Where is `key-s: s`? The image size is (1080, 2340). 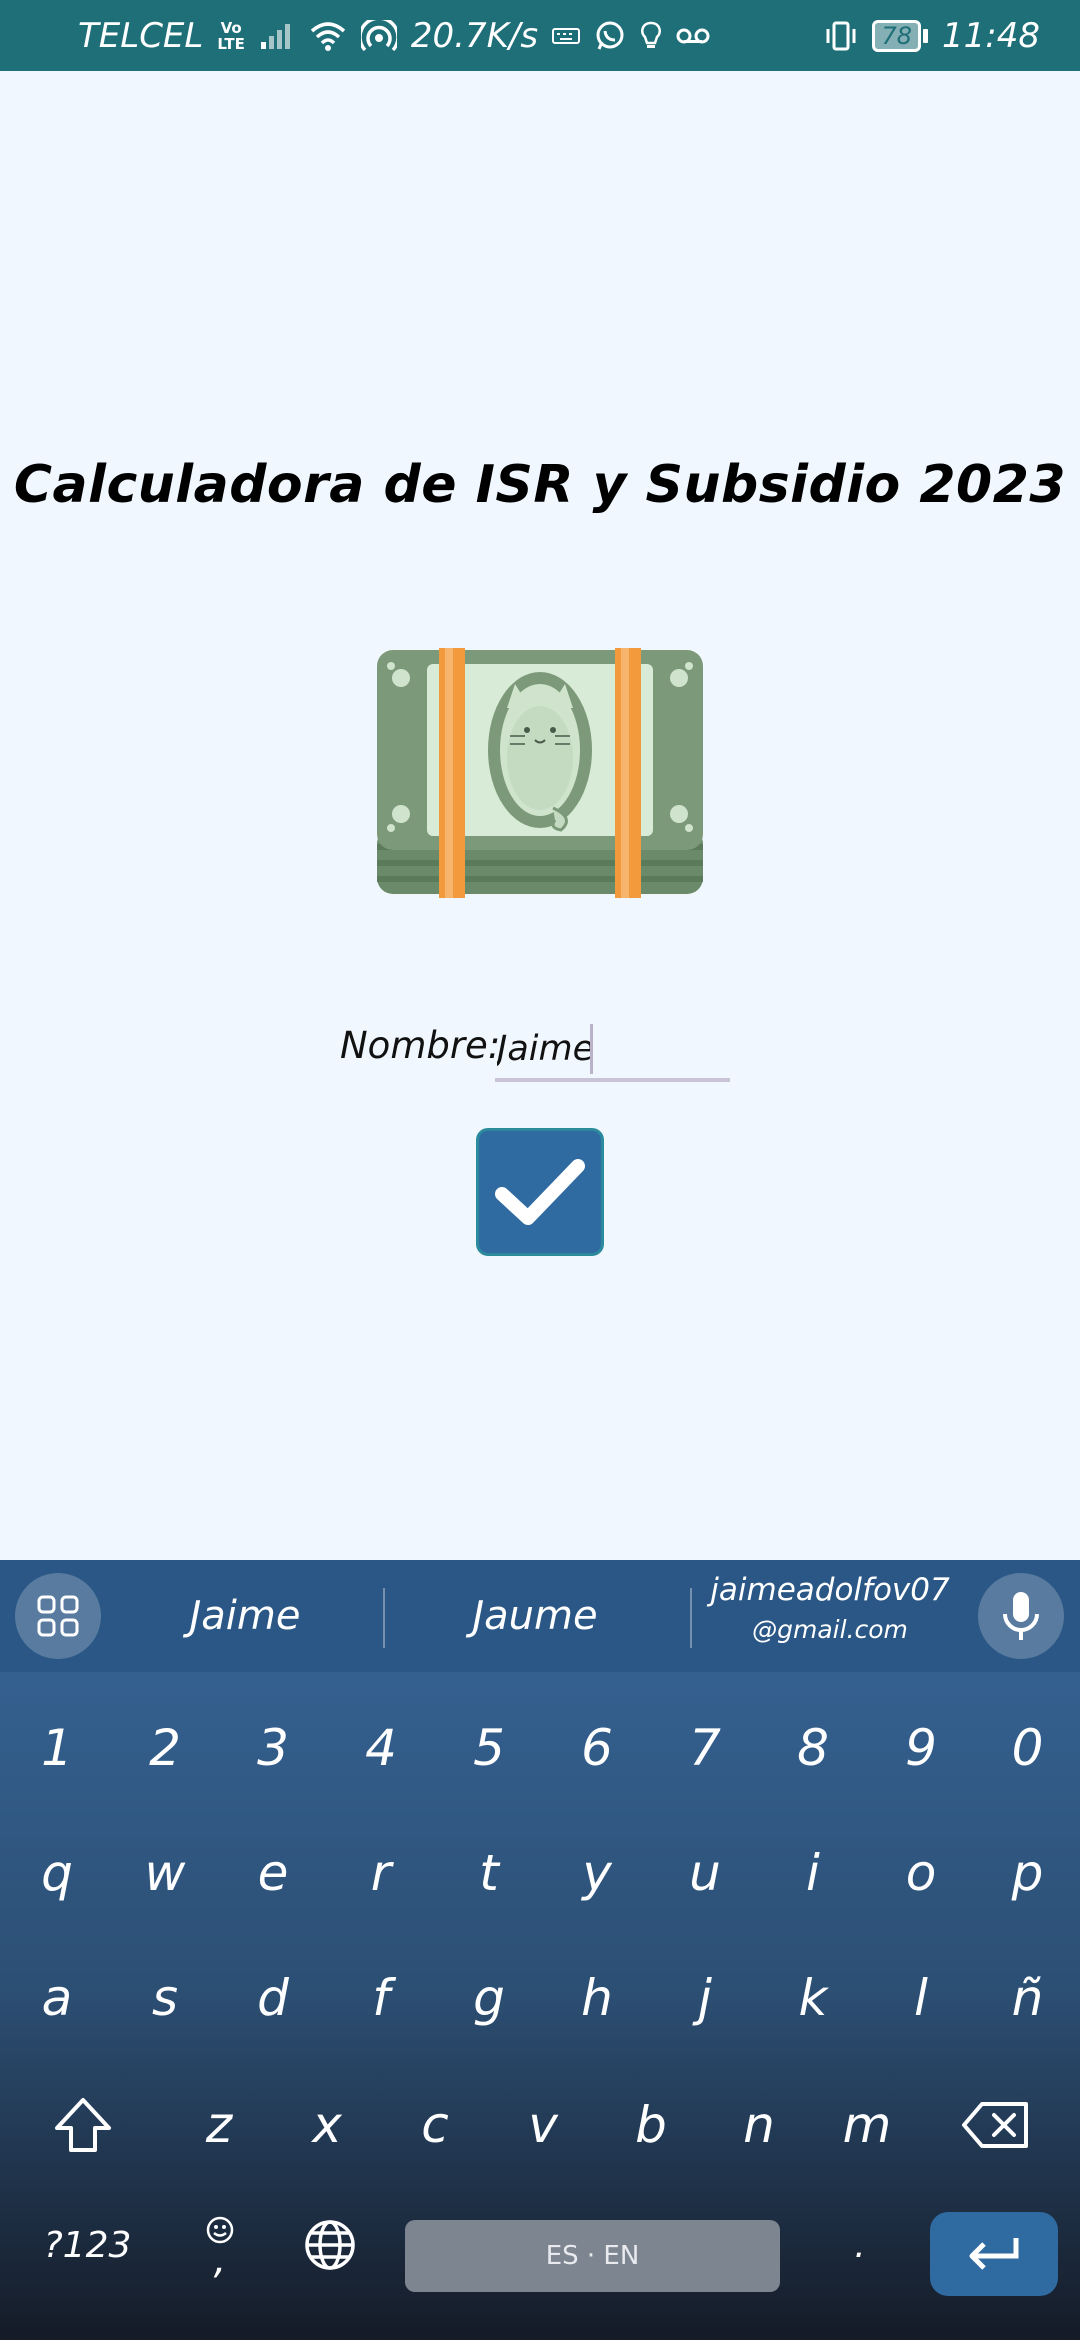 key-s: s is located at coordinates (165, 1998).